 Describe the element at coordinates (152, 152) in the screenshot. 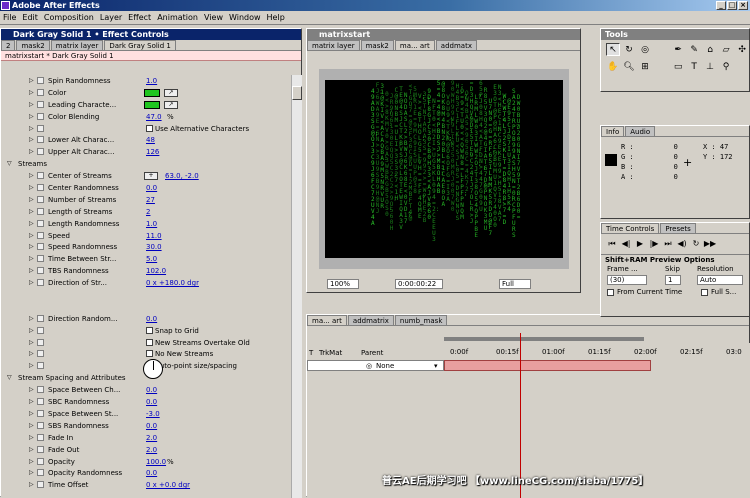

I see `property-value: 126` at that location.